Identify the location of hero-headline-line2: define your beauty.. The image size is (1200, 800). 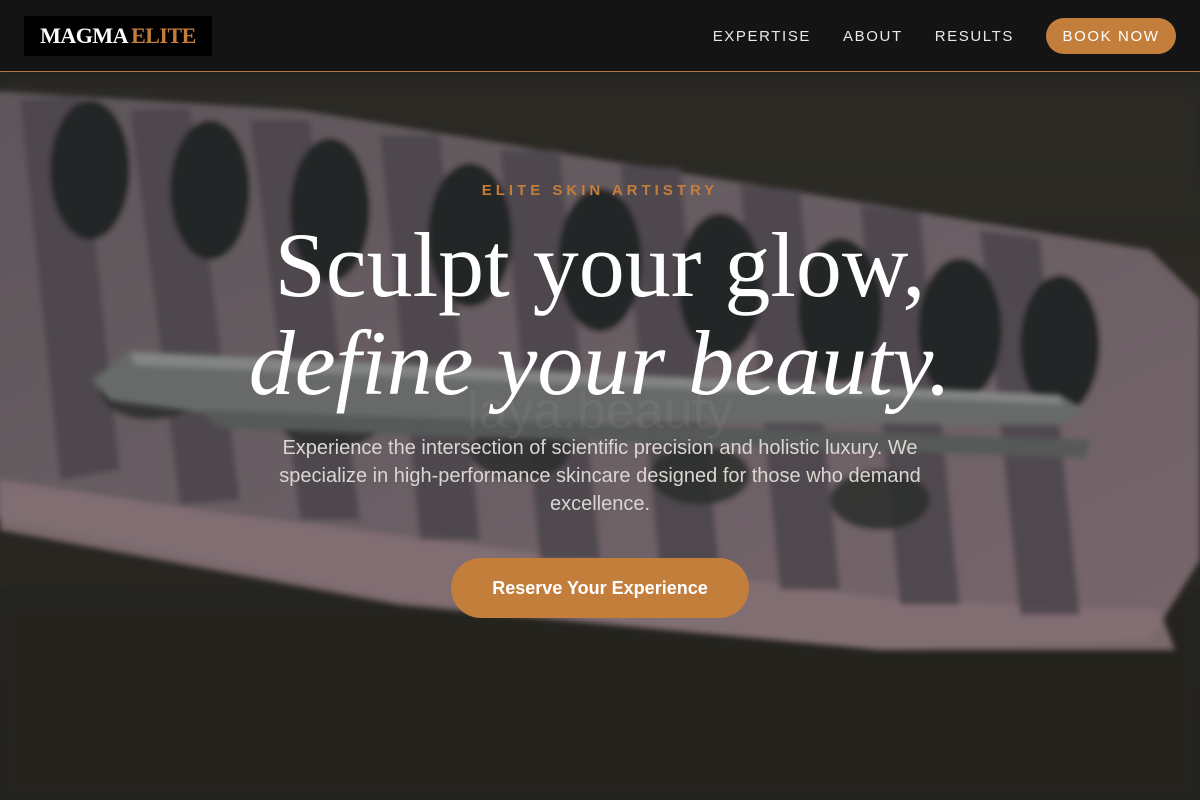
(600, 363).